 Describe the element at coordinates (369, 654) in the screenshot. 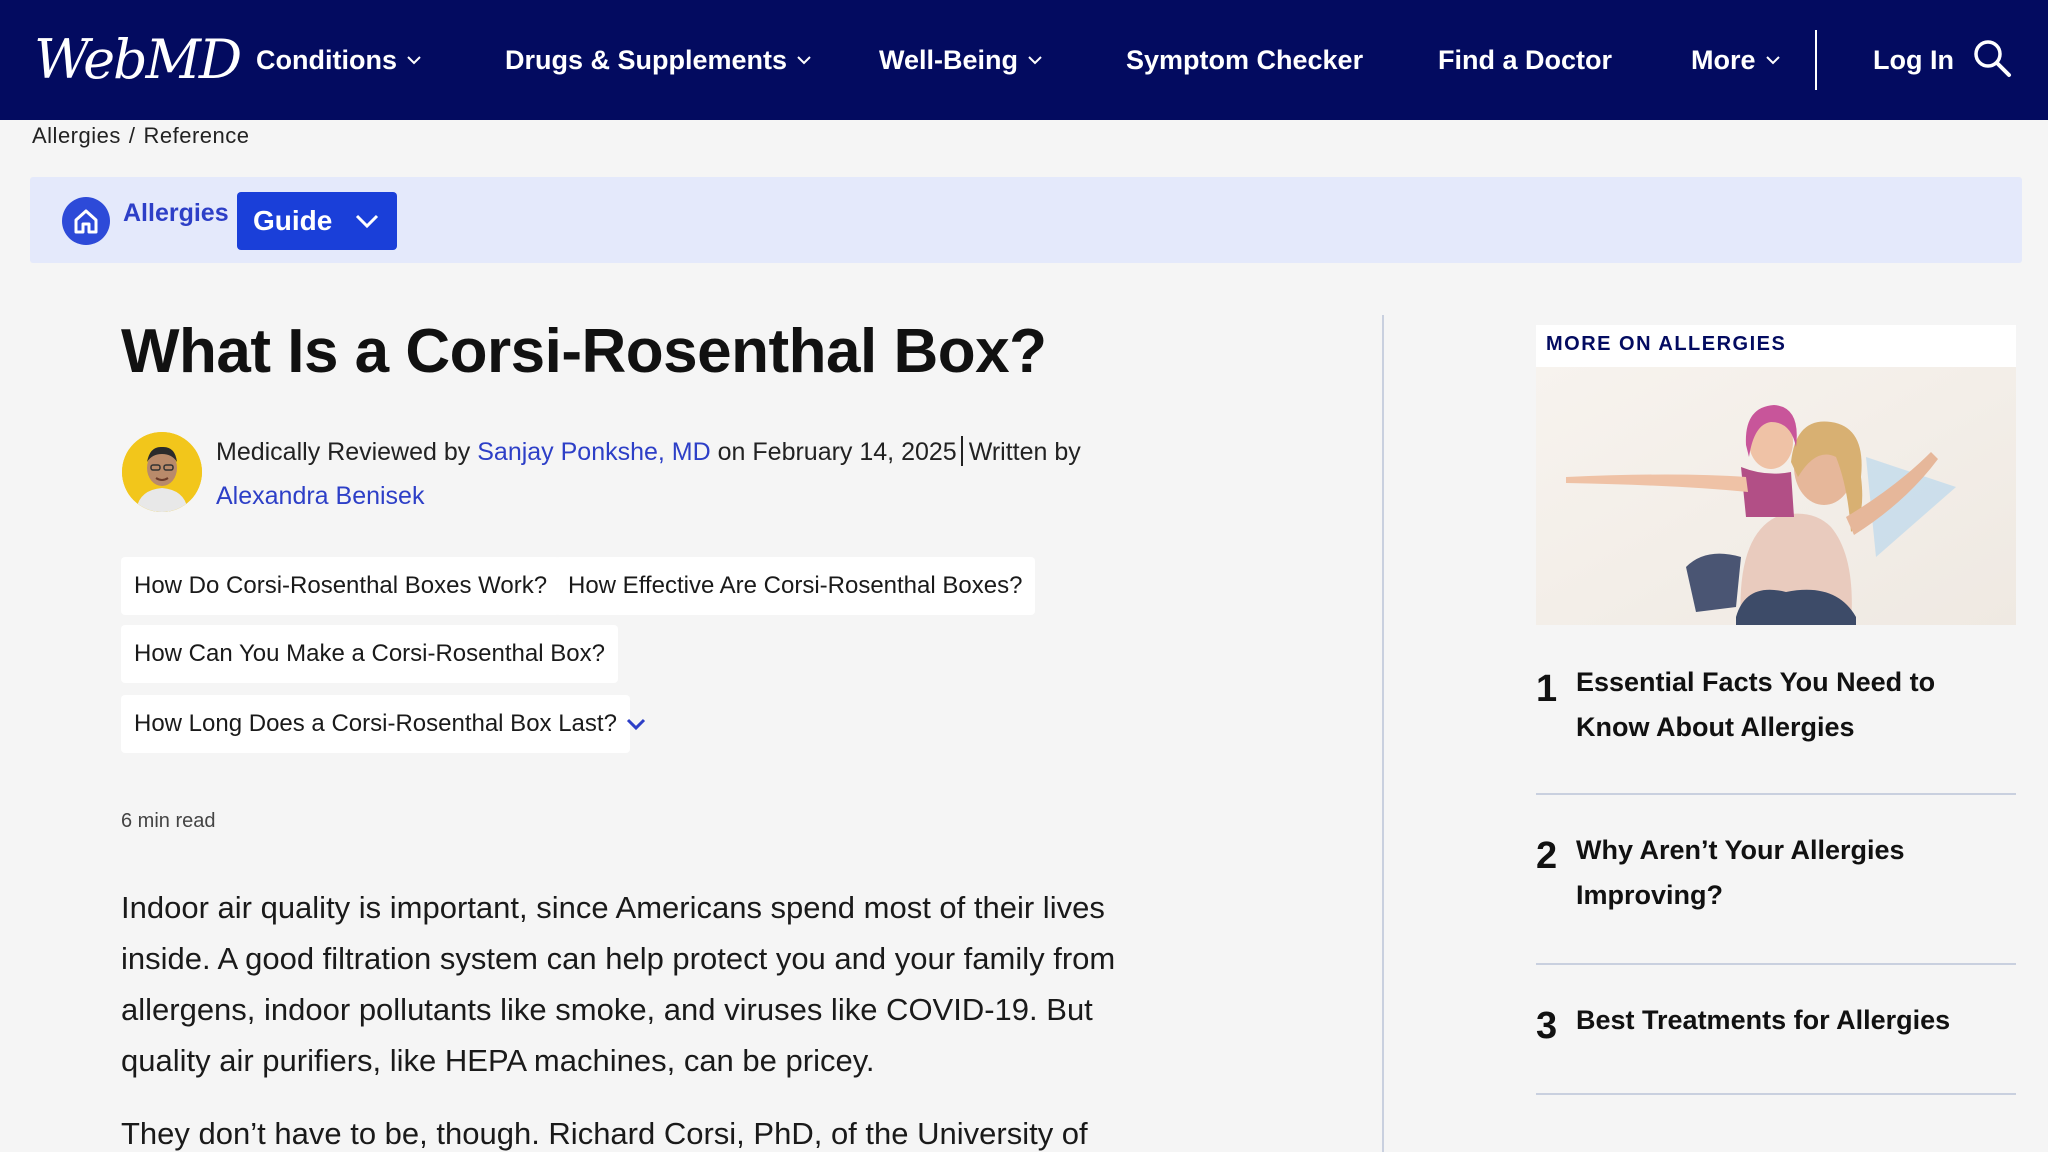

I see `toc-link: How Can You Make a Corsi-Rosenthal Box?` at that location.